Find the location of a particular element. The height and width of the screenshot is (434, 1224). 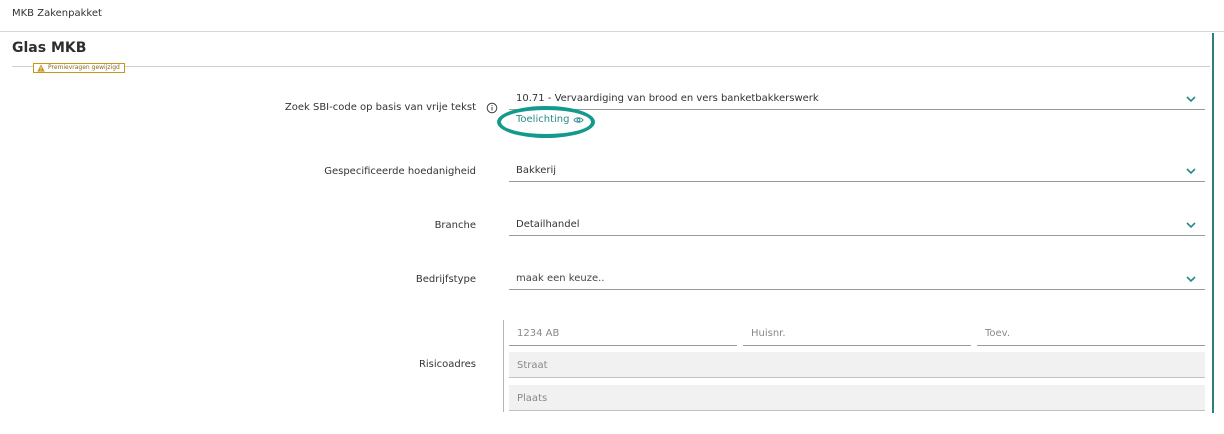

sbi-label: Zoek SBI-code op basis van vrije tekst is located at coordinates (380, 107).